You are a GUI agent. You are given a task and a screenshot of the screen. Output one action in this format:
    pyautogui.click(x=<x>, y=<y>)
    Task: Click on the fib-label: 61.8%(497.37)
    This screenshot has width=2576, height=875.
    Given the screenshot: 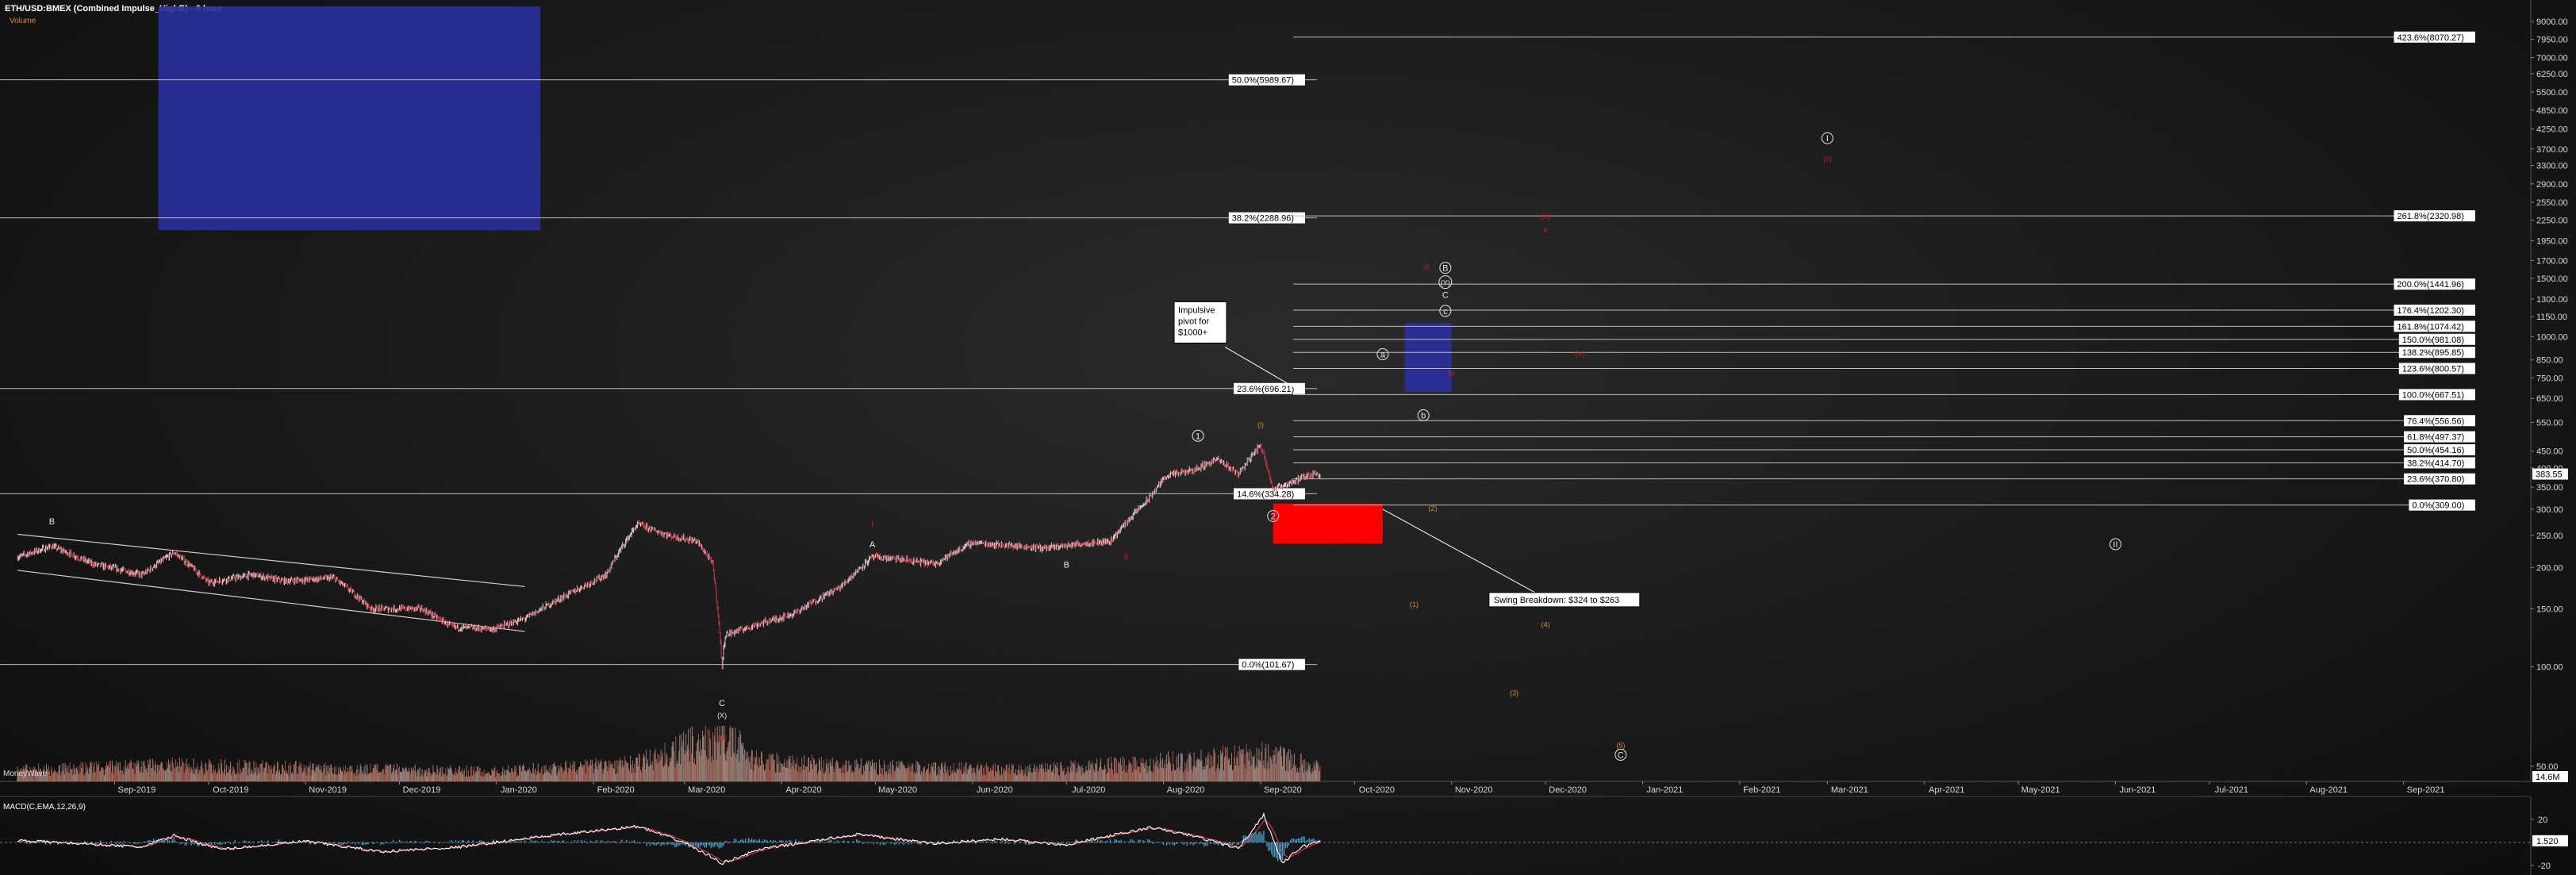 What is the action you would take?
    pyautogui.click(x=2435, y=438)
    